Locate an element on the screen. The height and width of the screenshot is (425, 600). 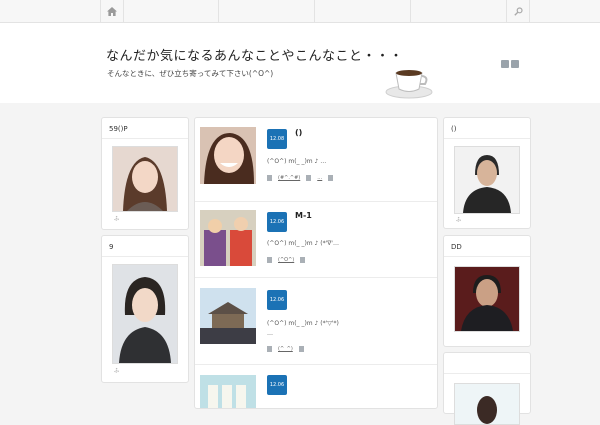
widget-title: 59()P is located at coordinates (118, 129).